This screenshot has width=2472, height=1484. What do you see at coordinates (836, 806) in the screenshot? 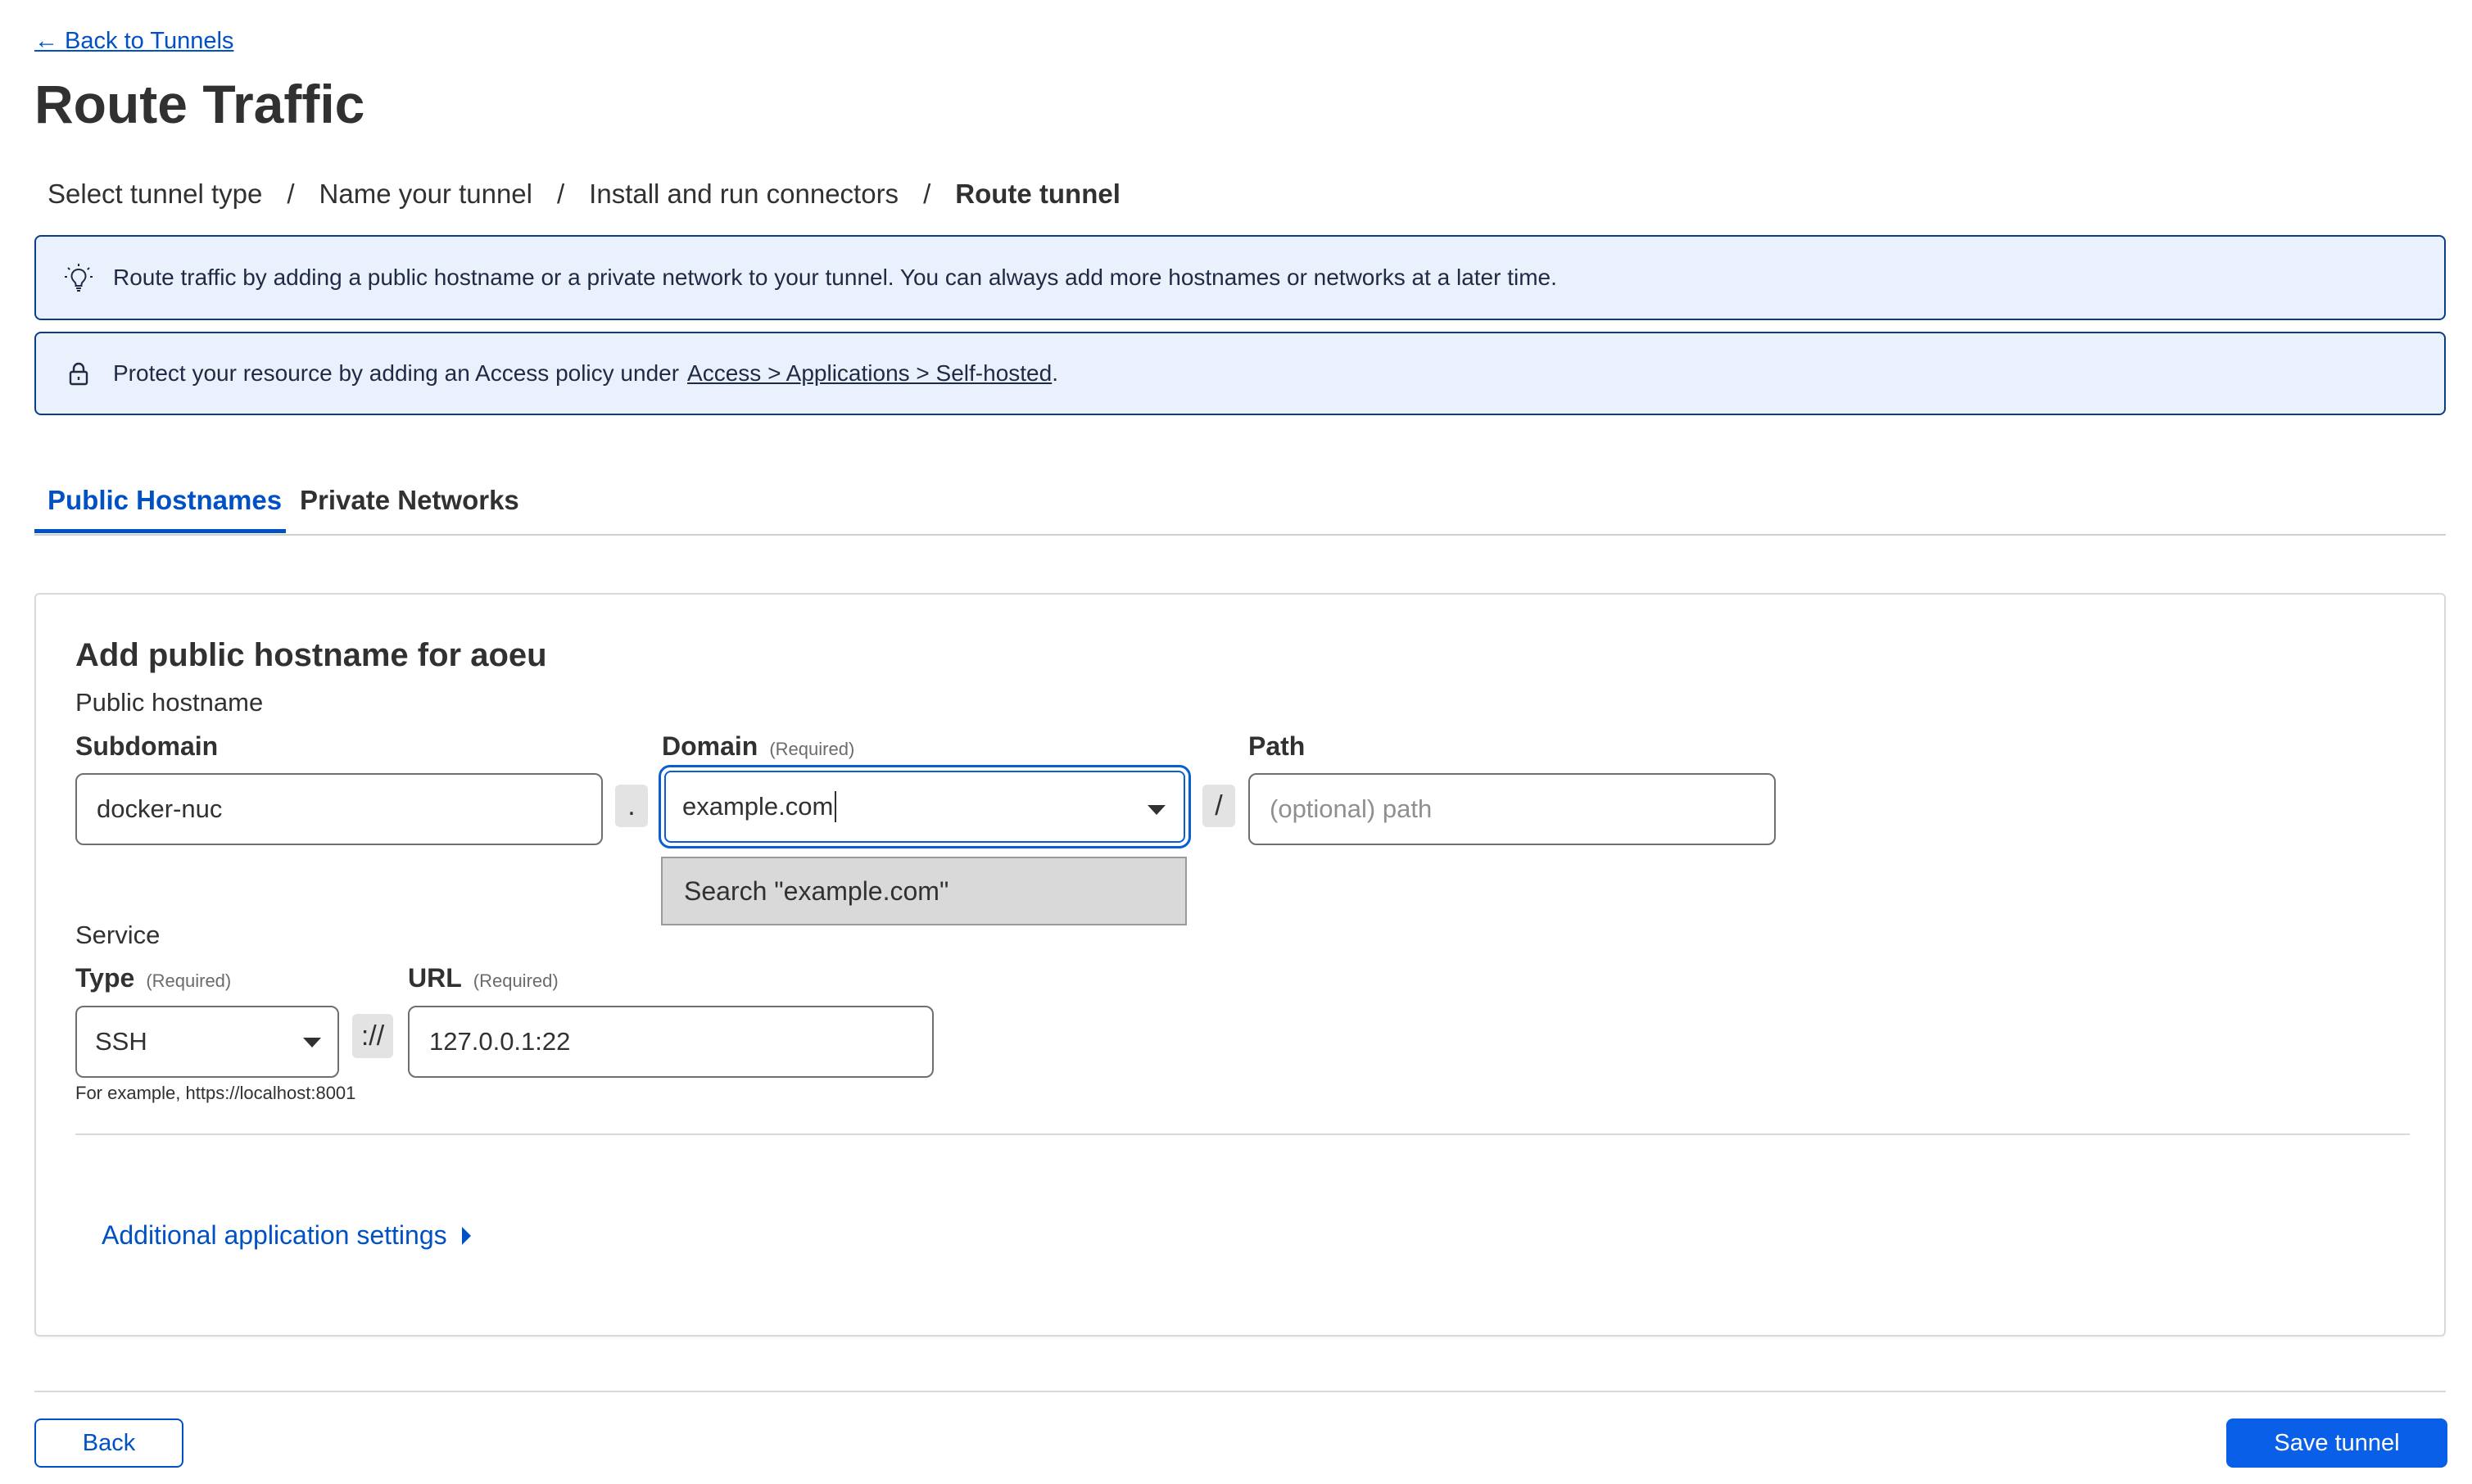
I see `text-cursor` at bounding box center [836, 806].